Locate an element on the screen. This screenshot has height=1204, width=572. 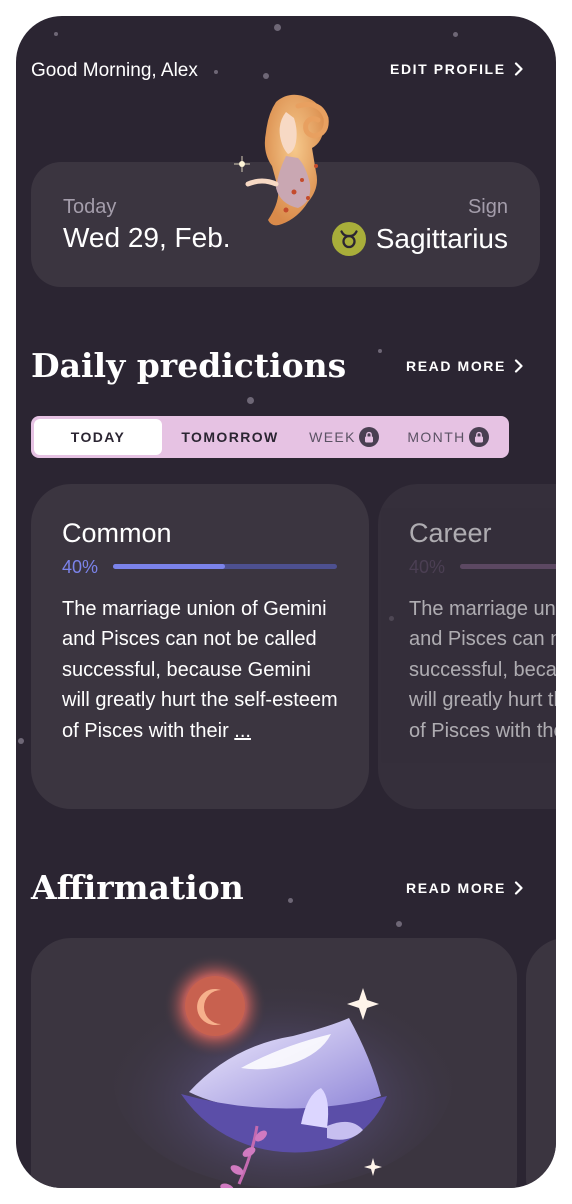
edit-profile-label: EDIT PROFILE is located at coordinates (448, 69).